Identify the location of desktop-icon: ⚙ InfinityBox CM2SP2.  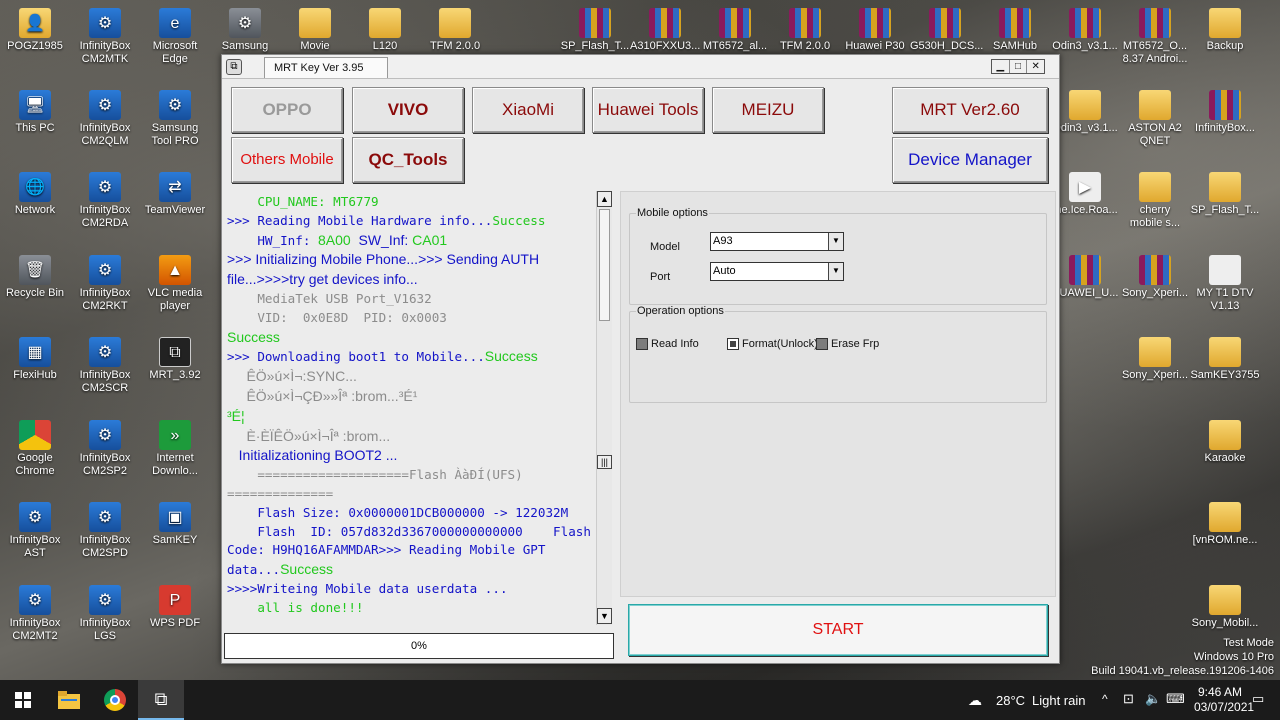
(105, 449).